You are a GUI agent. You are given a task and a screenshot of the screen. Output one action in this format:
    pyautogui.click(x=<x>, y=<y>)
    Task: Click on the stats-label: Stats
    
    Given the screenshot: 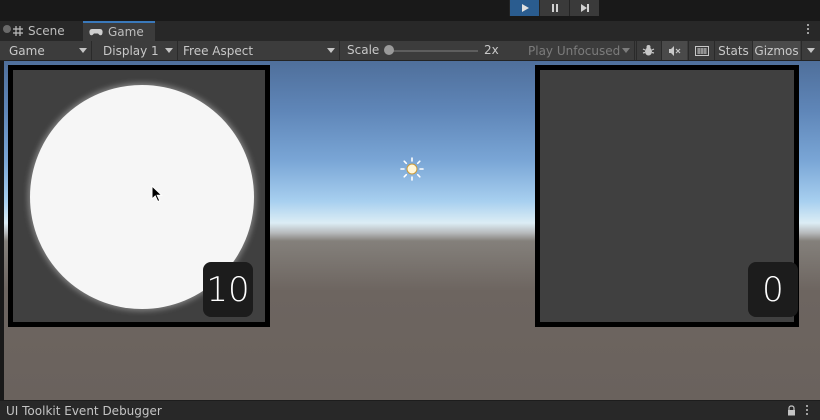 What is the action you would take?
    pyautogui.click(x=733, y=50)
    